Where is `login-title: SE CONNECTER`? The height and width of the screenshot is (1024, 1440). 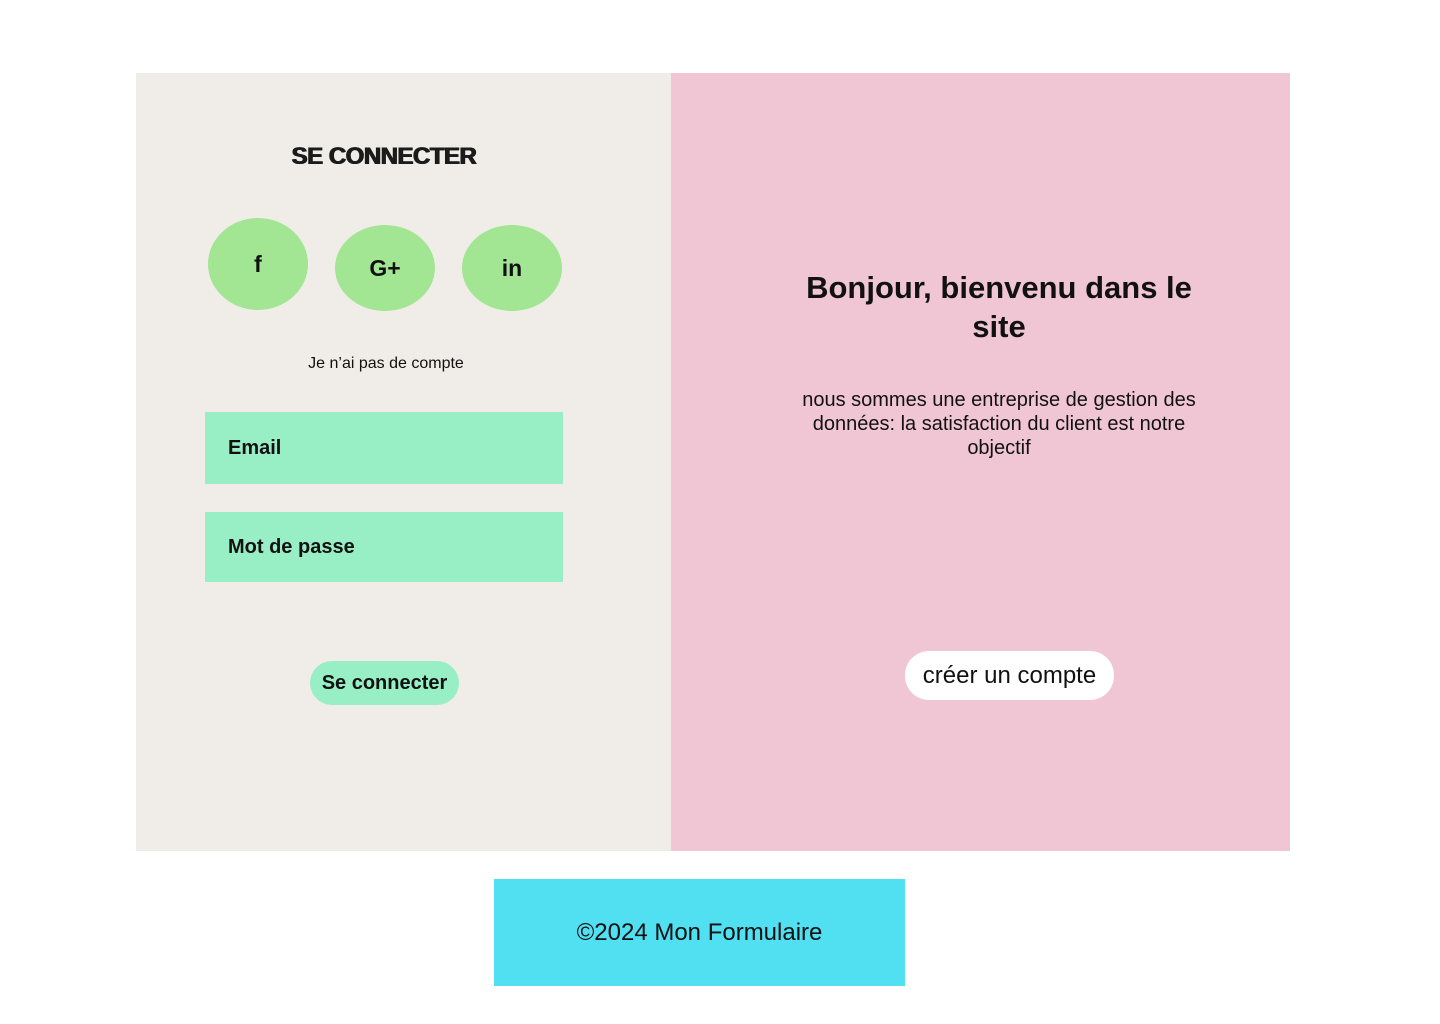
login-title: SE CONNECTER is located at coordinates (384, 156).